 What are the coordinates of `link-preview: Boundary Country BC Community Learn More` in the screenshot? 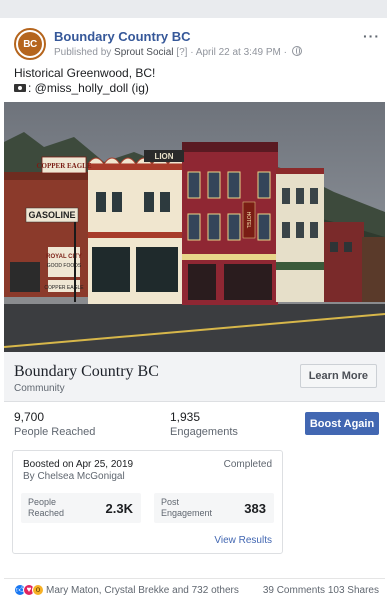 It's located at (194, 377).